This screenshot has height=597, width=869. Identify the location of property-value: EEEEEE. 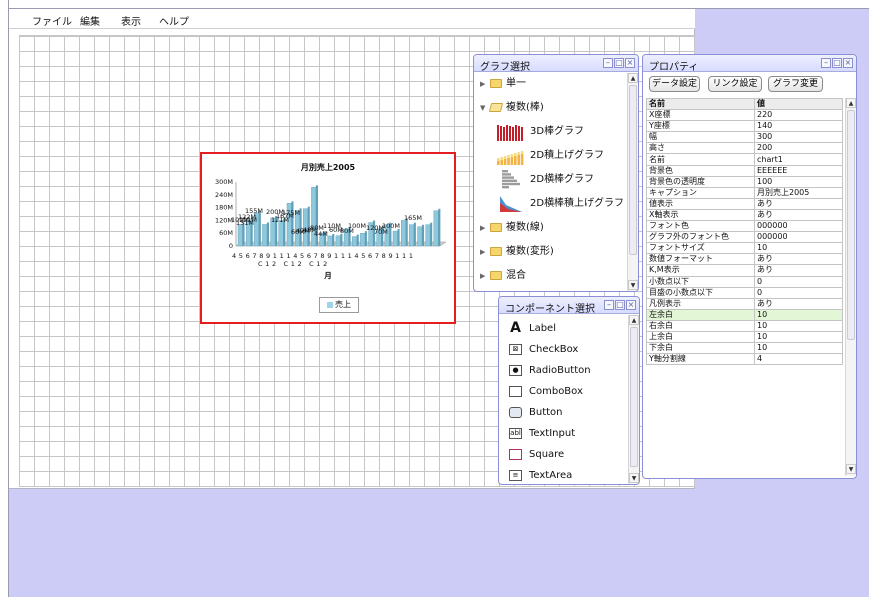
(798, 170).